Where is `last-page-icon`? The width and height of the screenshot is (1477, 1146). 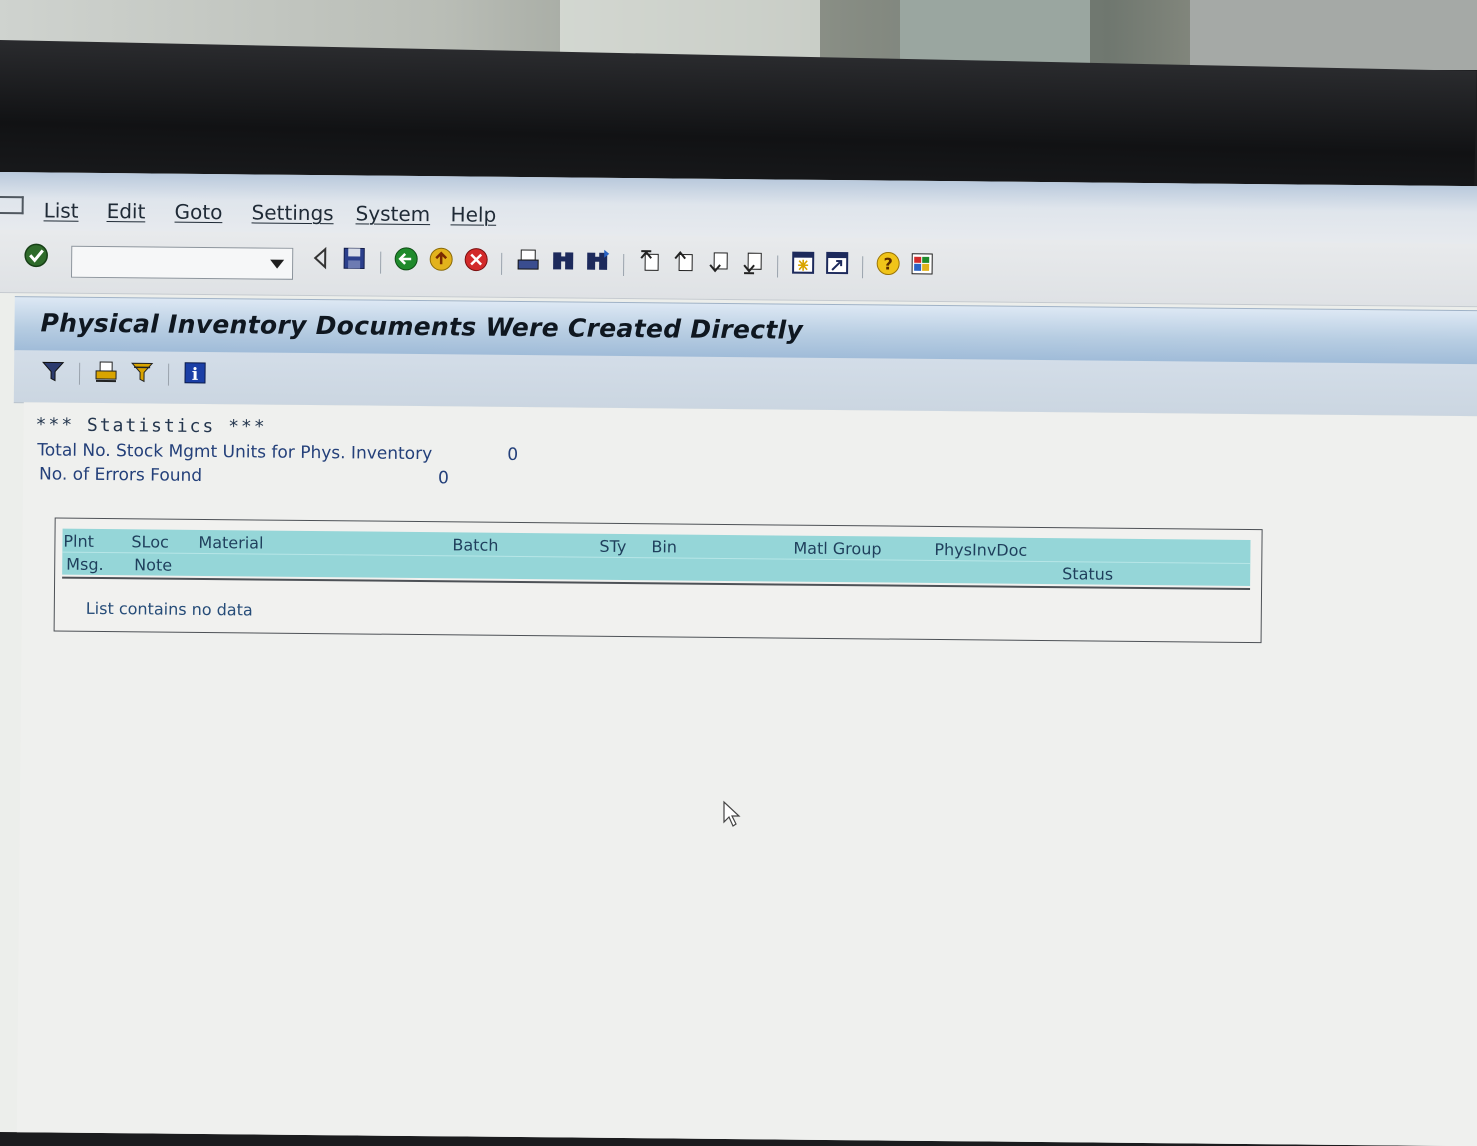
last-page-icon is located at coordinates (753, 262).